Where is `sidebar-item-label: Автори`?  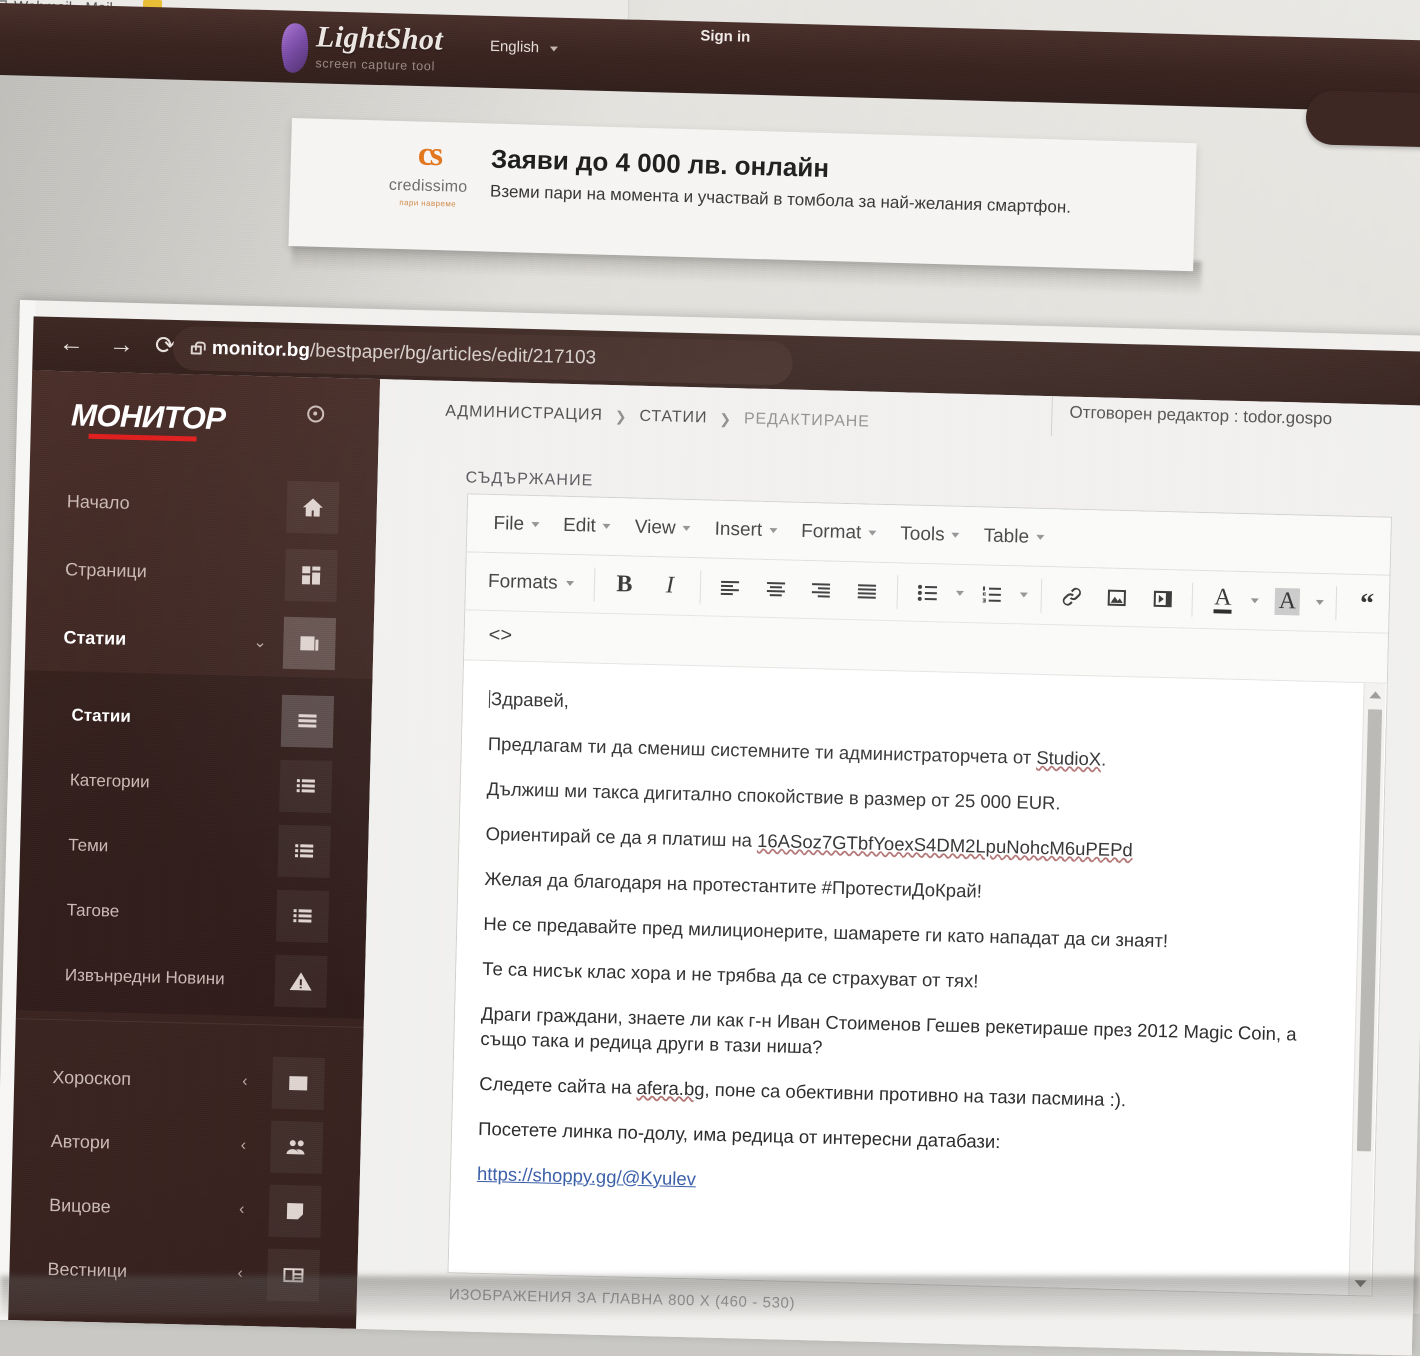 sidebar-item-label: Автори is located at coordinates (80, 1141).